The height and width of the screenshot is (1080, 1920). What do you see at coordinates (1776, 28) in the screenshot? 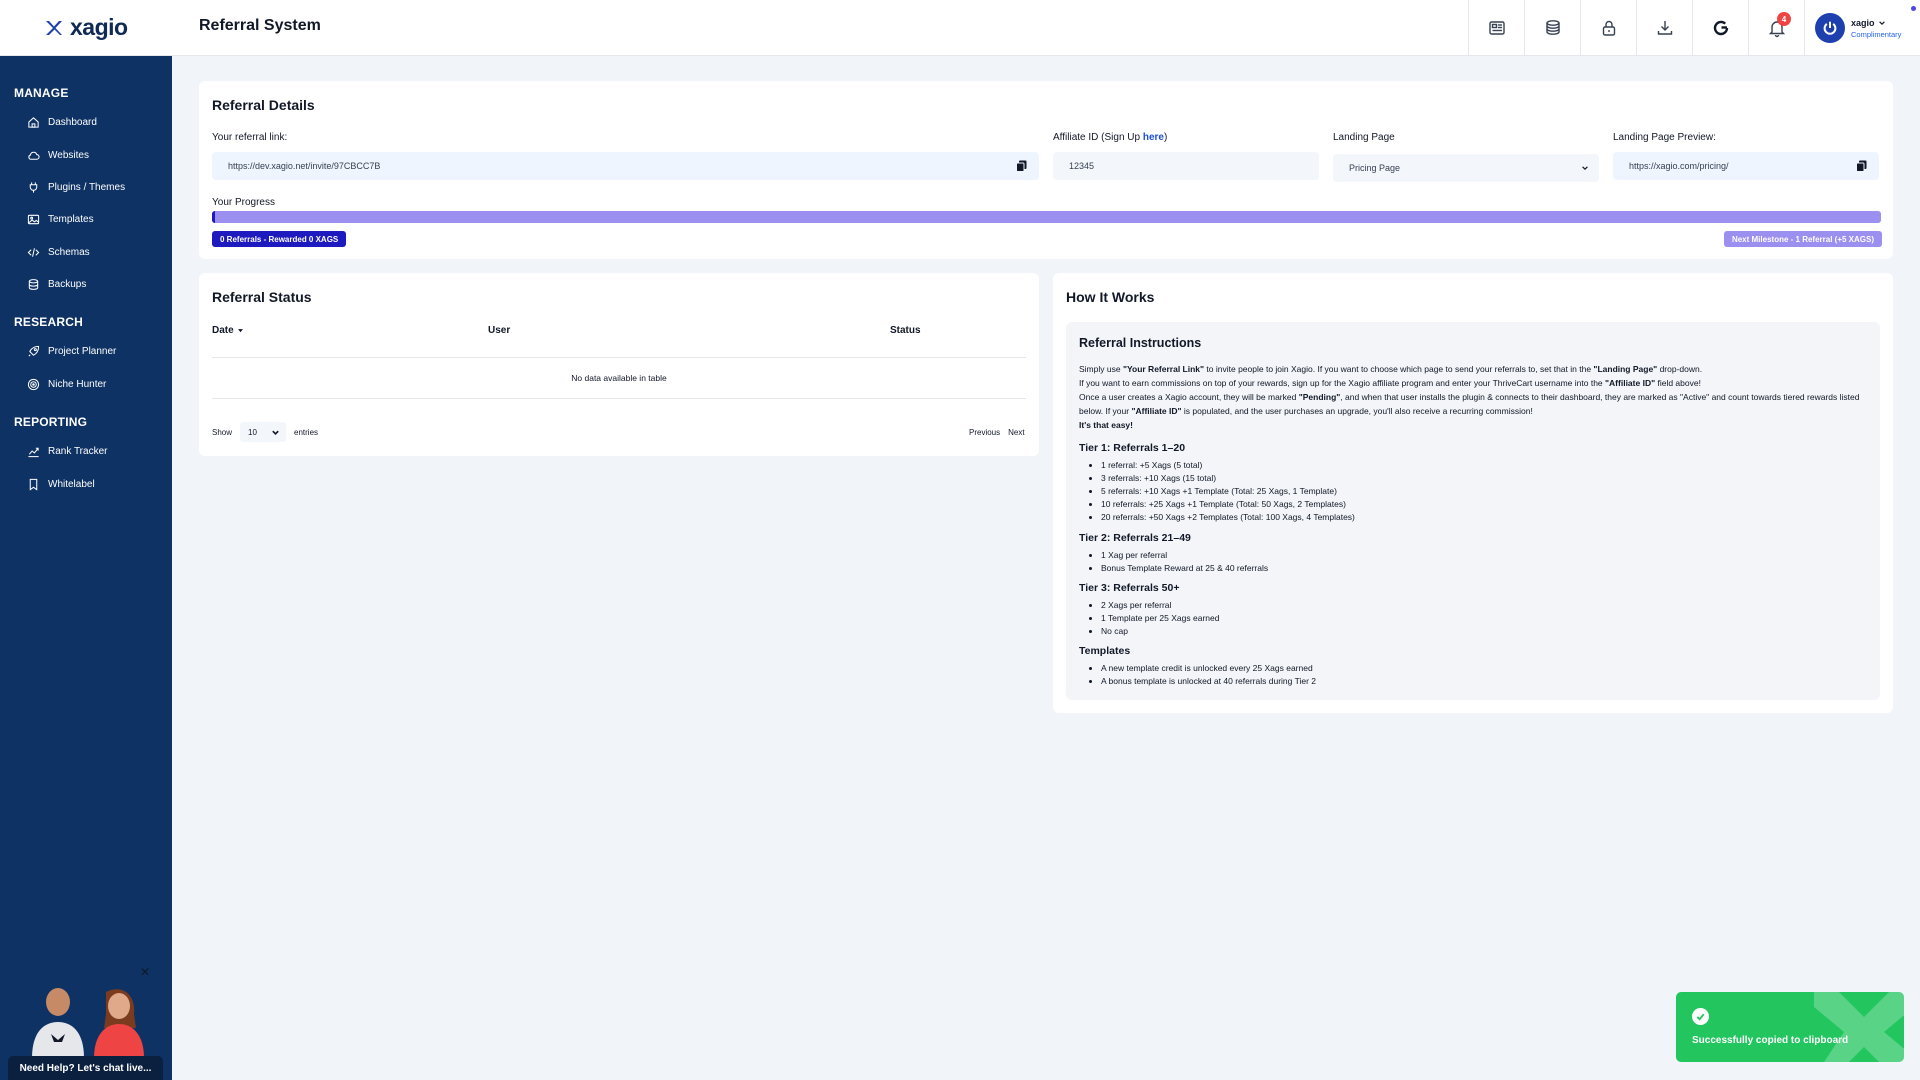
I see `notifications-button: 4` at bounding box center [1776, 28].